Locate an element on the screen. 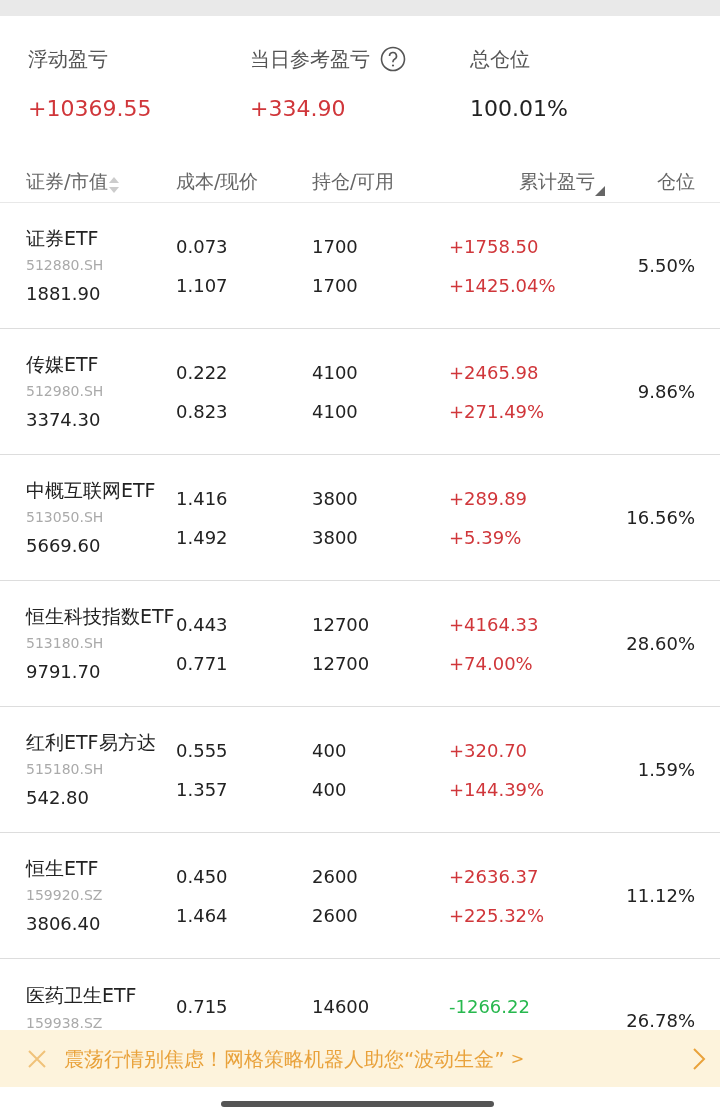  holding-quantity: 4100 is located at coordinates (335, 372).